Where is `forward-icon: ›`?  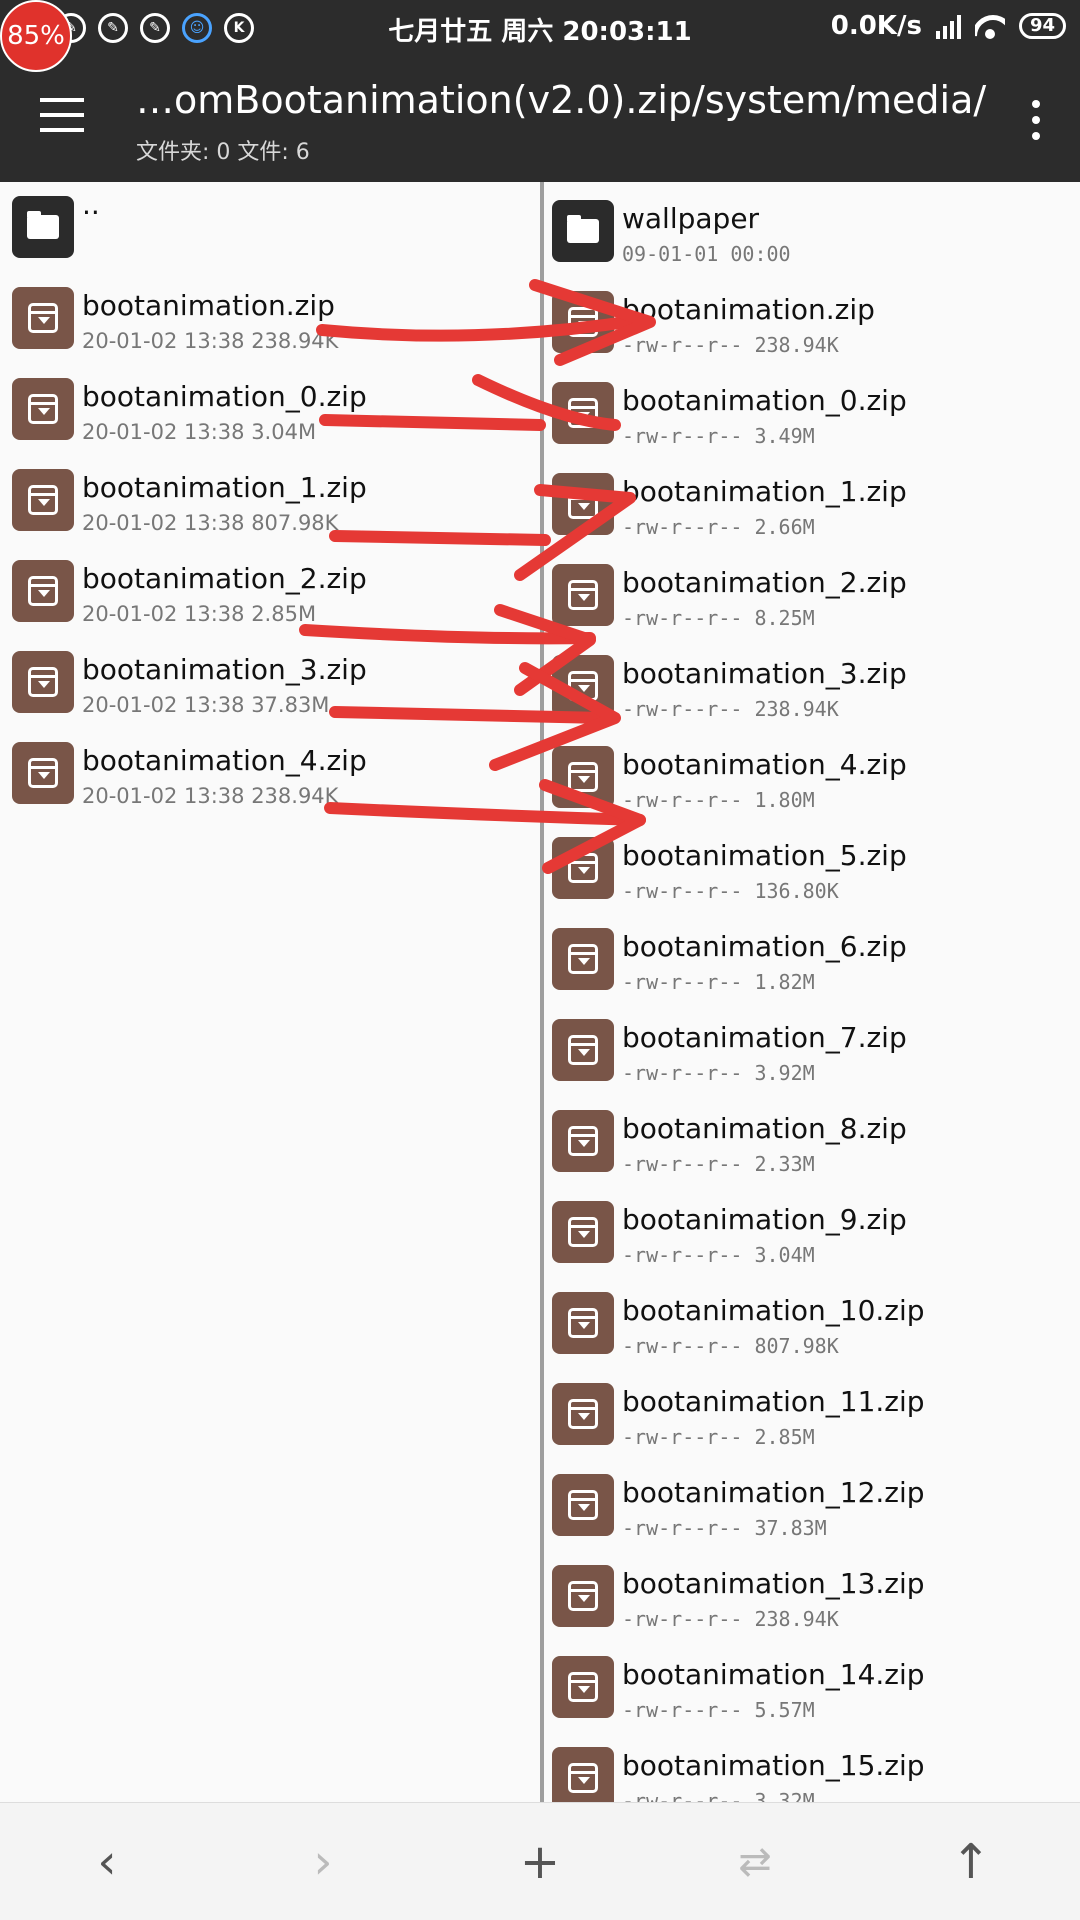 forward-icon: › is located at coordinates (323, 1862).